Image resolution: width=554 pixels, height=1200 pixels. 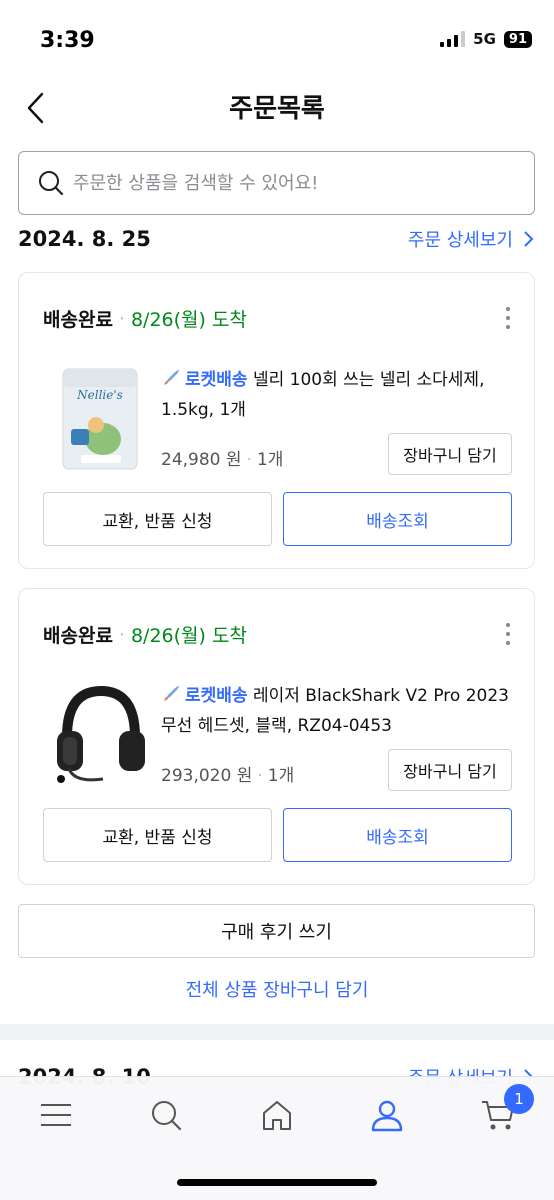 I want to click on nav-menu, so click(x=56, y=1115).